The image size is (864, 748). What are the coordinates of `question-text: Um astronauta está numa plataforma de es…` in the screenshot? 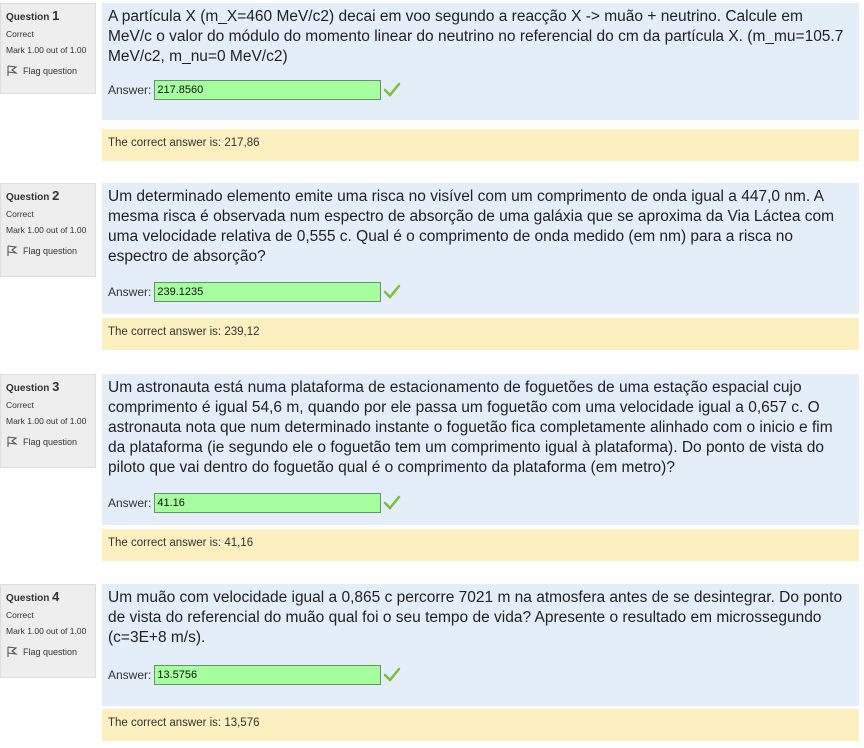 It's located at (470, 427).